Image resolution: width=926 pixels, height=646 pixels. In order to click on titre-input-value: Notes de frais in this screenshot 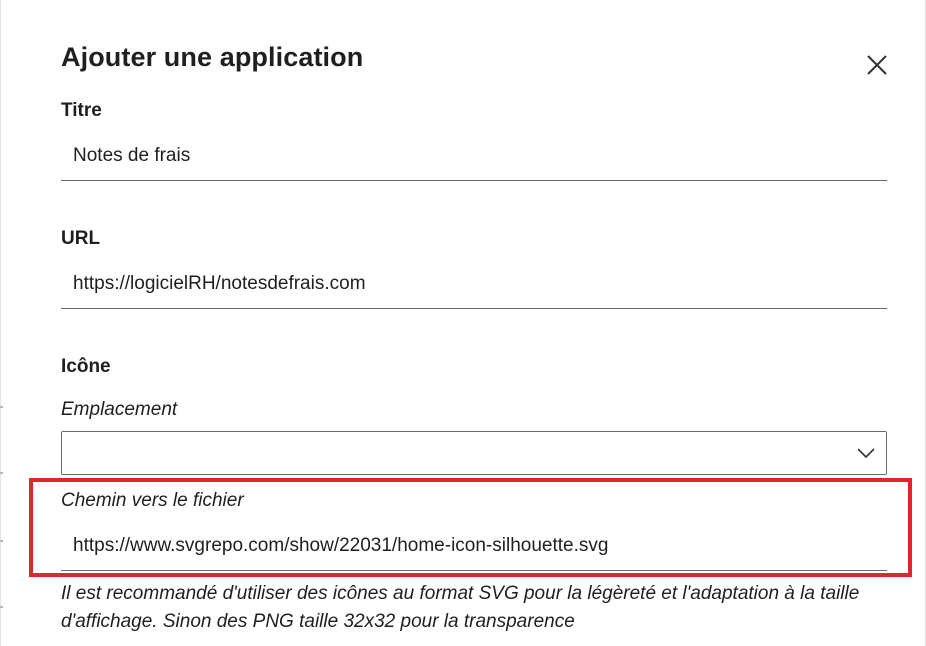, I will do `click(132, 155)`.